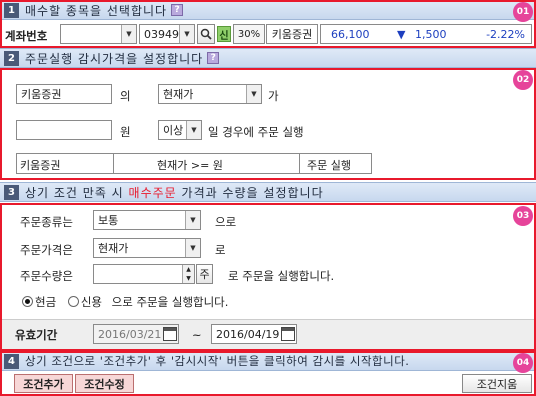  What do you see at coordinates (523, 216) in the screenshot?
I see `section3-badge: 03` at bounding box center [523, 216].